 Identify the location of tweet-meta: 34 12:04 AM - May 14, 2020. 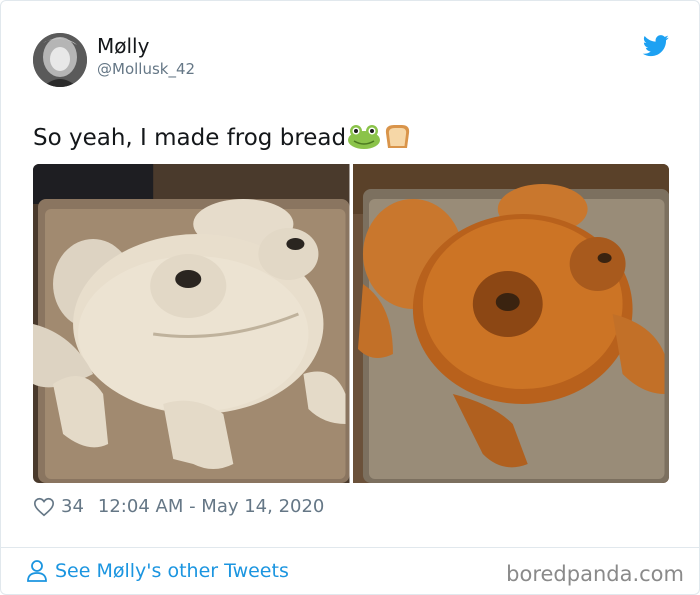
(178, 507).